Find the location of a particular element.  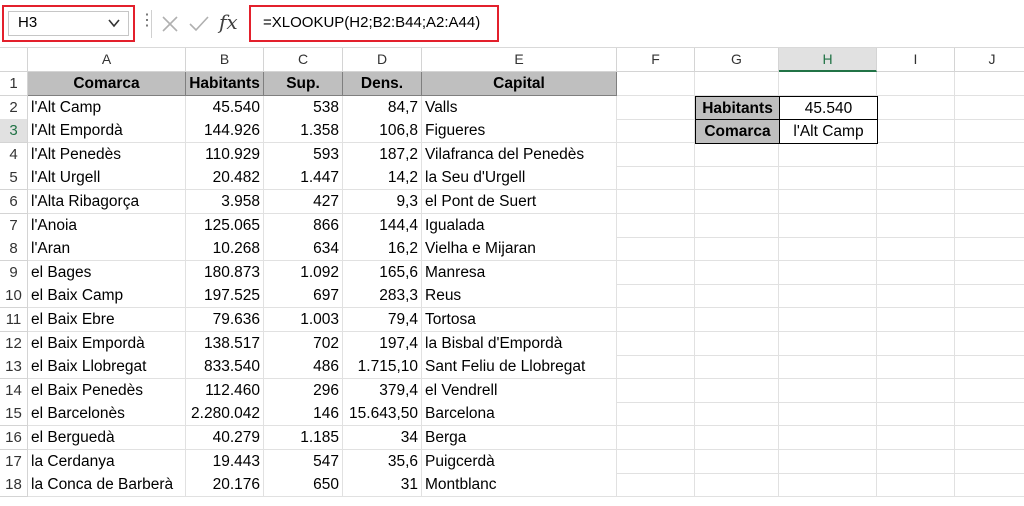

row-header-14: 14 is located at coordinates (14, 390).